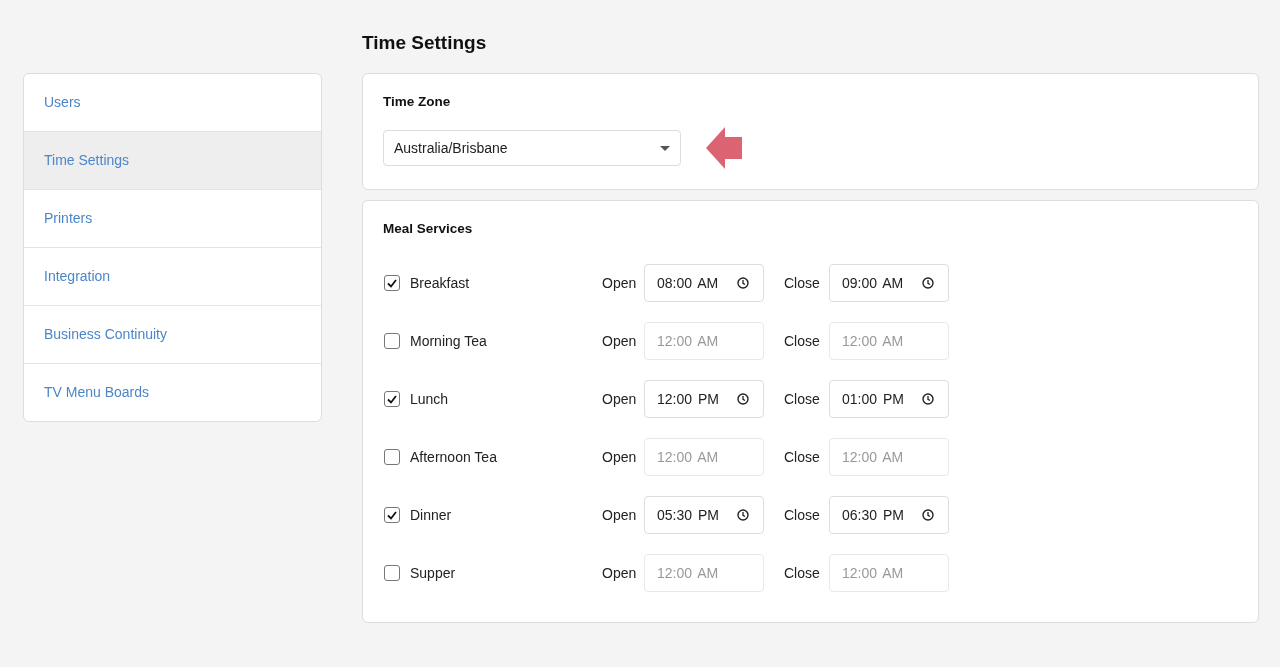  Describe the element at coordinates (431, 515) in the screenshot. I see `meal-label: Dinner` at that location.